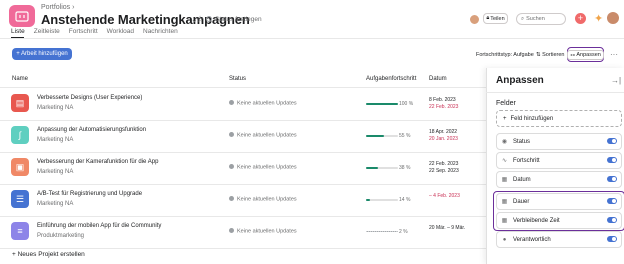 The image size is (624, 264). I want to click on column-header-name: Name, so click(20, 79).